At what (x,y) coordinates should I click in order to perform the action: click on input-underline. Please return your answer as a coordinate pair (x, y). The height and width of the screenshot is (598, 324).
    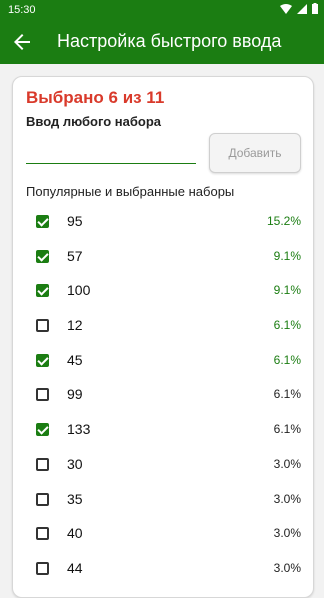
    Looking at the image, I should click on (111, 163).